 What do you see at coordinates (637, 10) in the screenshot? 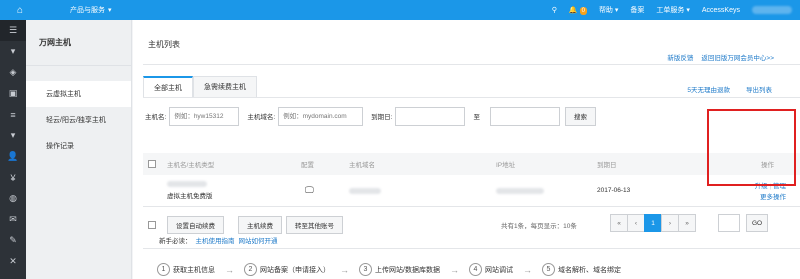
I see `filing-link: 备案` at bounding box center [637, 10].